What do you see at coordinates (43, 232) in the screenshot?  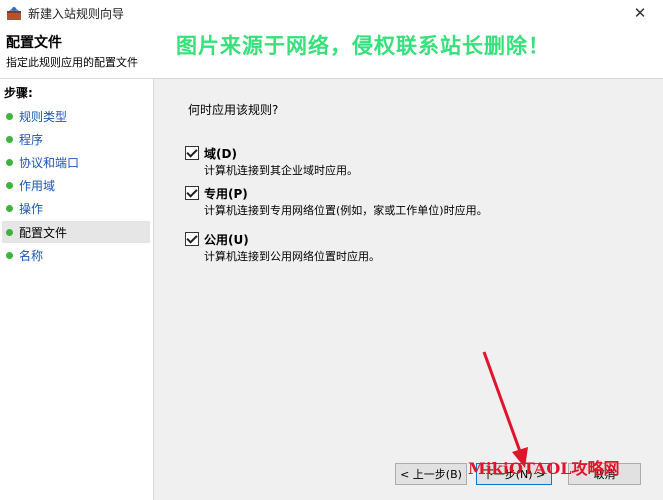 I see `step-label: 配置文件` at bounding box center [43, 232].